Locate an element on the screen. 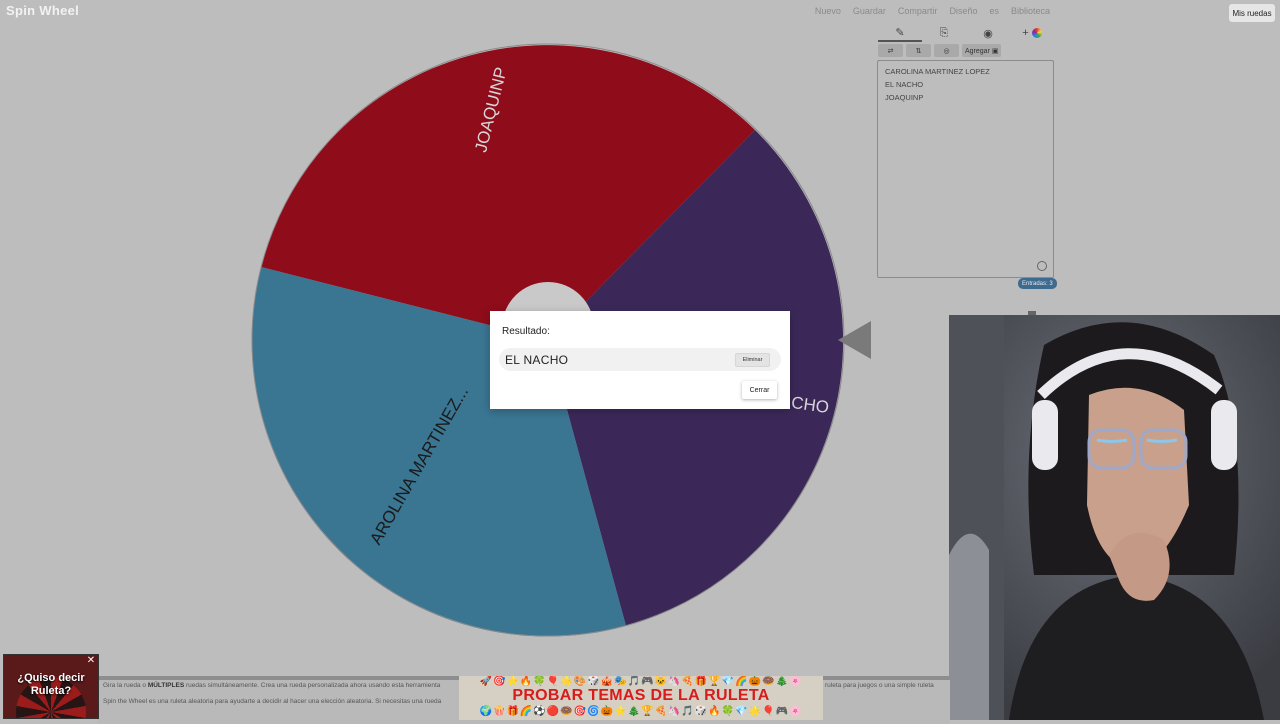  result-dialog: Resultado: EL NACHO Eliminar Cerrar is located at coordinates (640, 360).